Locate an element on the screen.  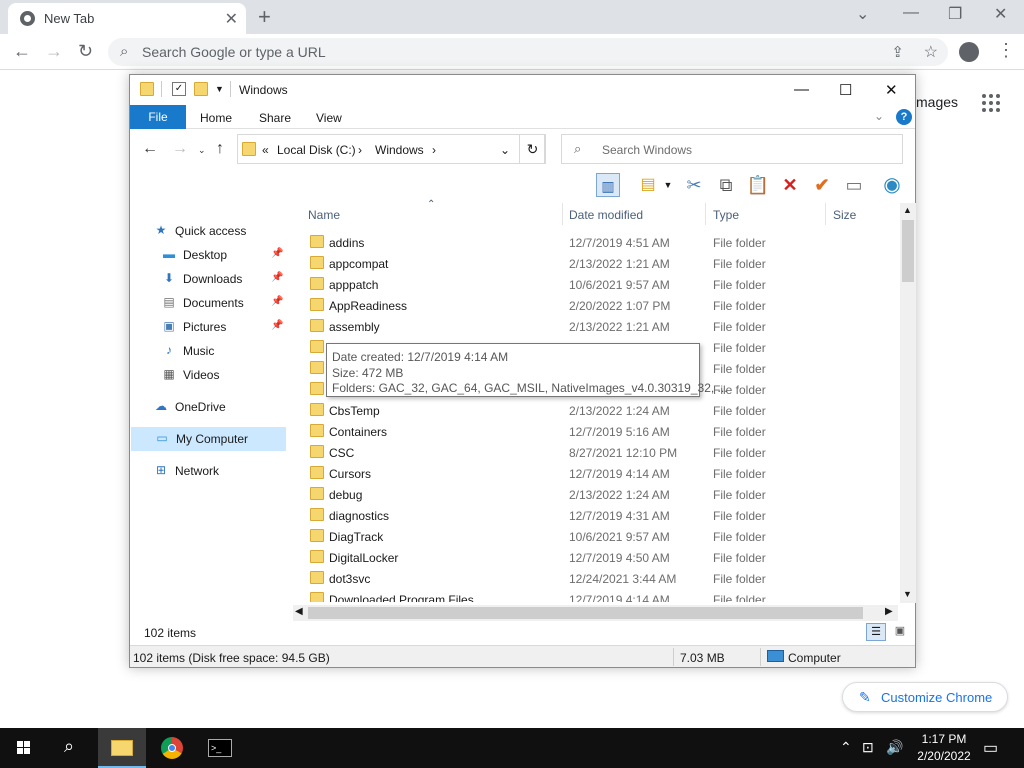
file-row: assembly 2/13/2022 1:21 AM File folder is located at coordinates (602, 326).